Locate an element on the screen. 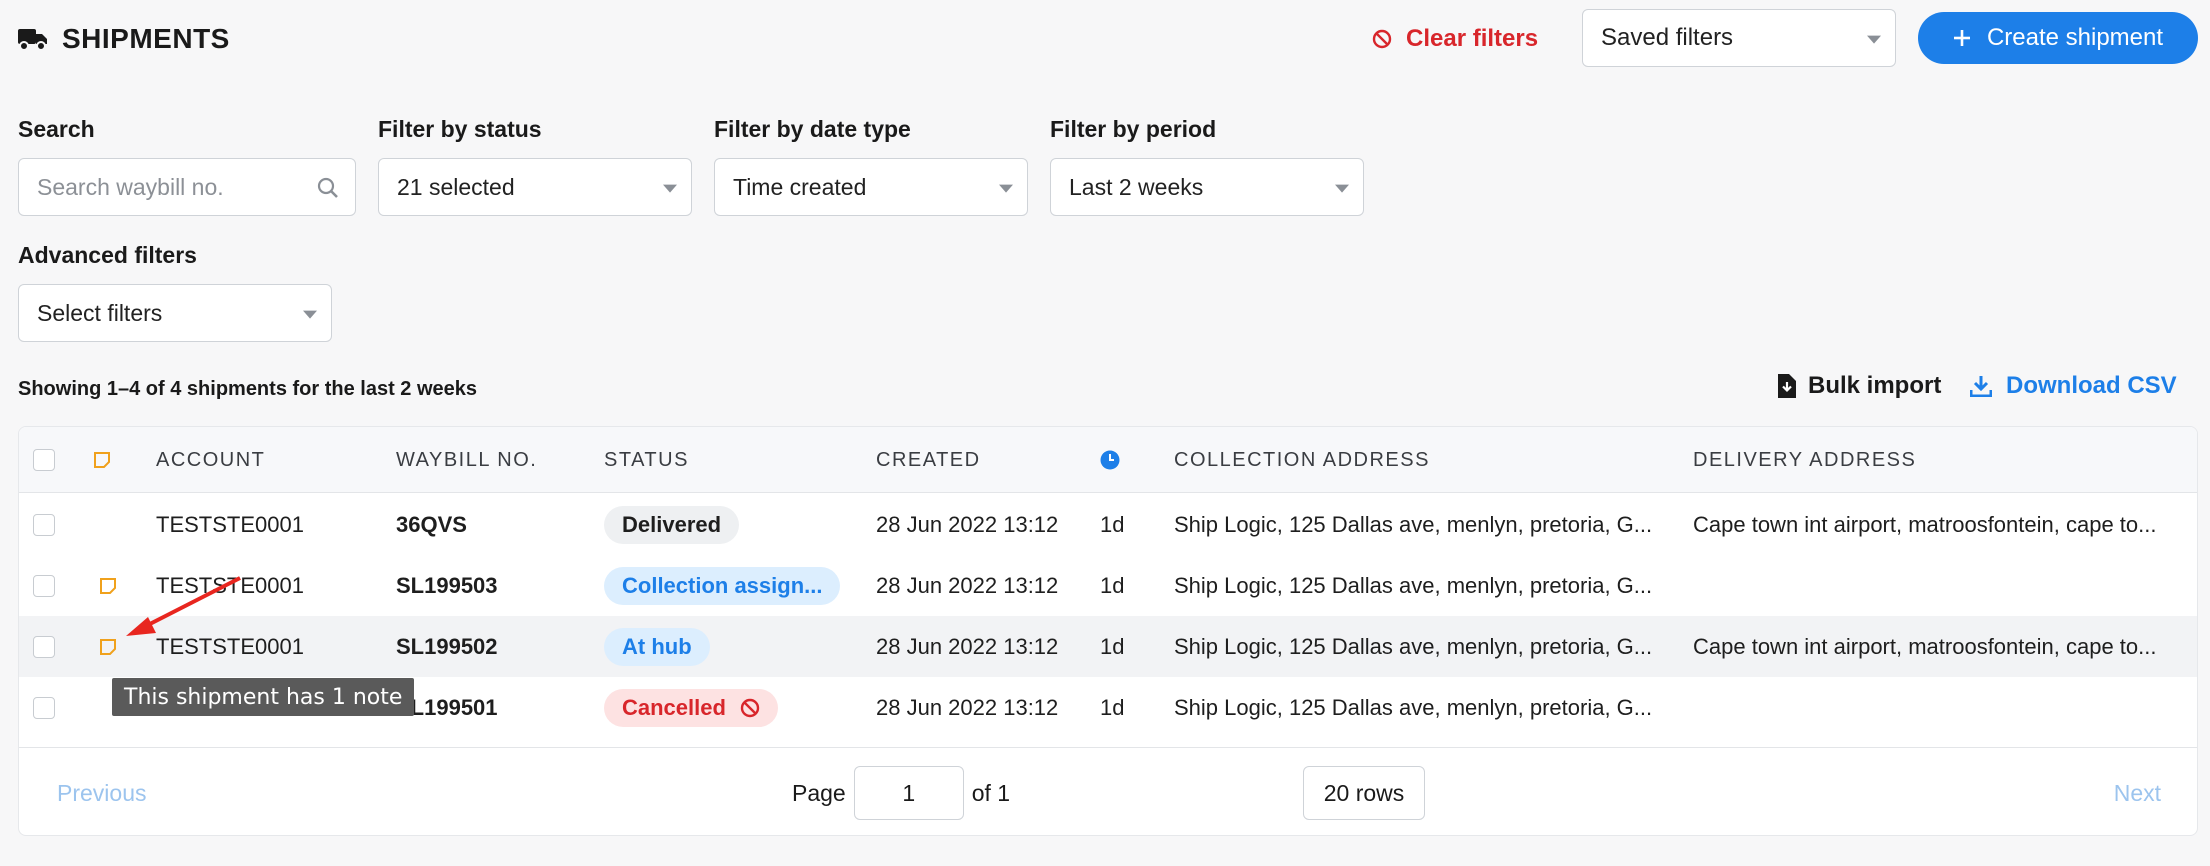  search-placeholder: Search waybill no. is located at coordinates (130, 186).